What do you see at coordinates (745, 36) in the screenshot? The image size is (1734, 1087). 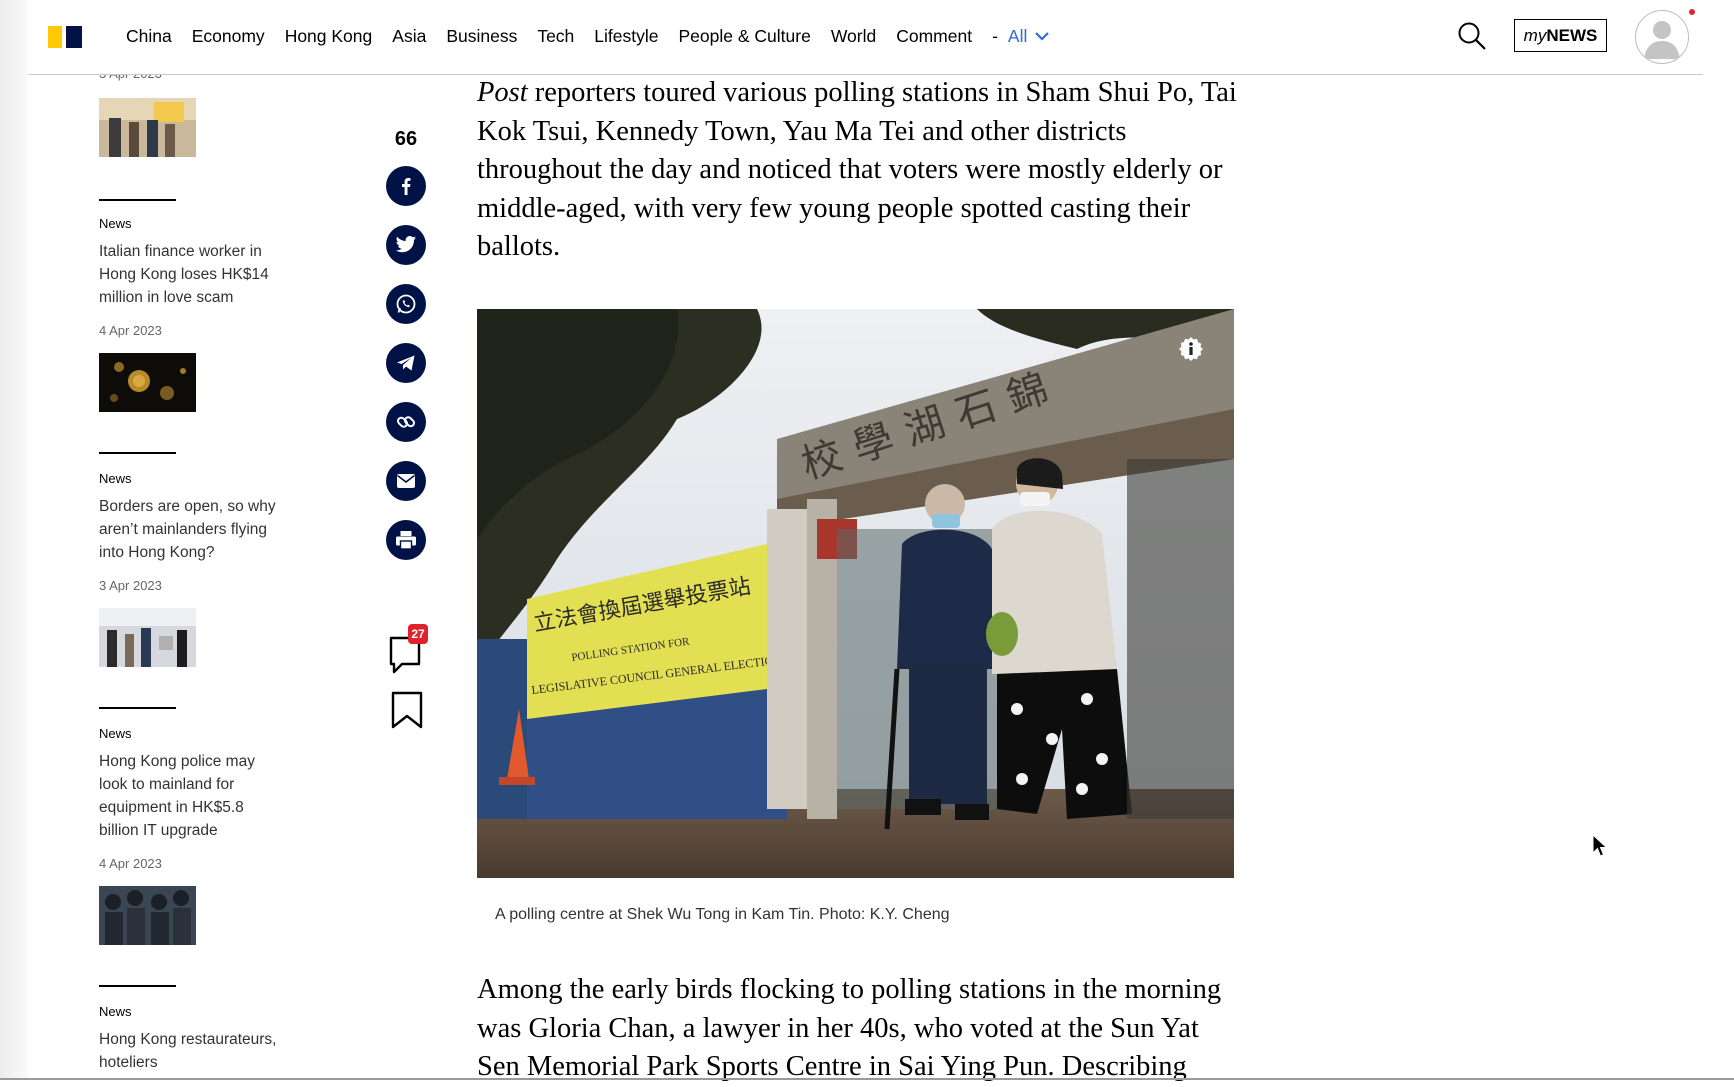 I see `nav-item-people-culture: People & Culture` at bounding box center [745, 36].